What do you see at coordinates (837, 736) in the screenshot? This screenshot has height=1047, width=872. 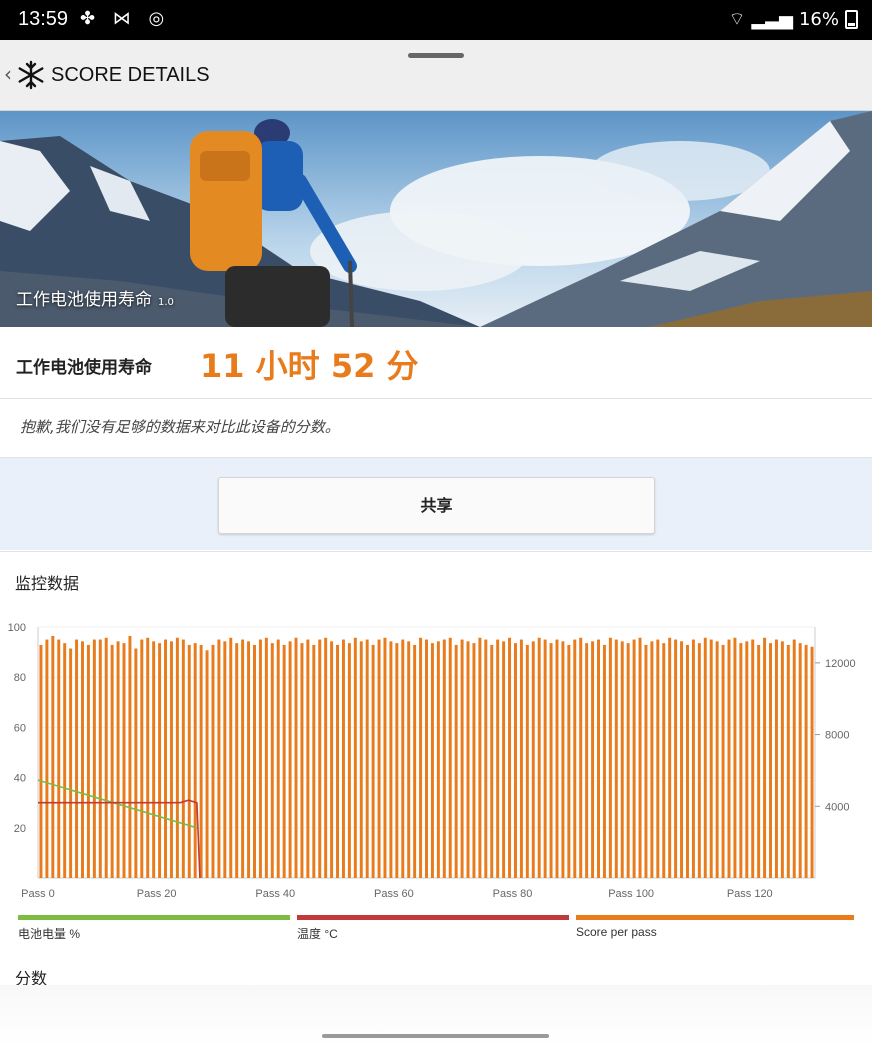 I see `y-tick-label-right: 8000` at bounding box center [837, 736].